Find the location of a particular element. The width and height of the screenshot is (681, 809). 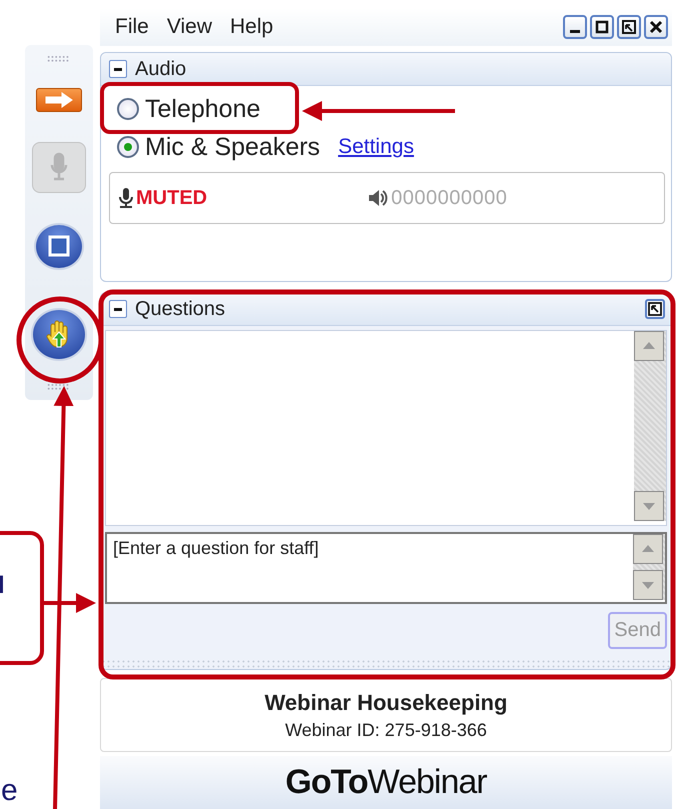

option-label: Telephone is located at coordinates (202, 109).